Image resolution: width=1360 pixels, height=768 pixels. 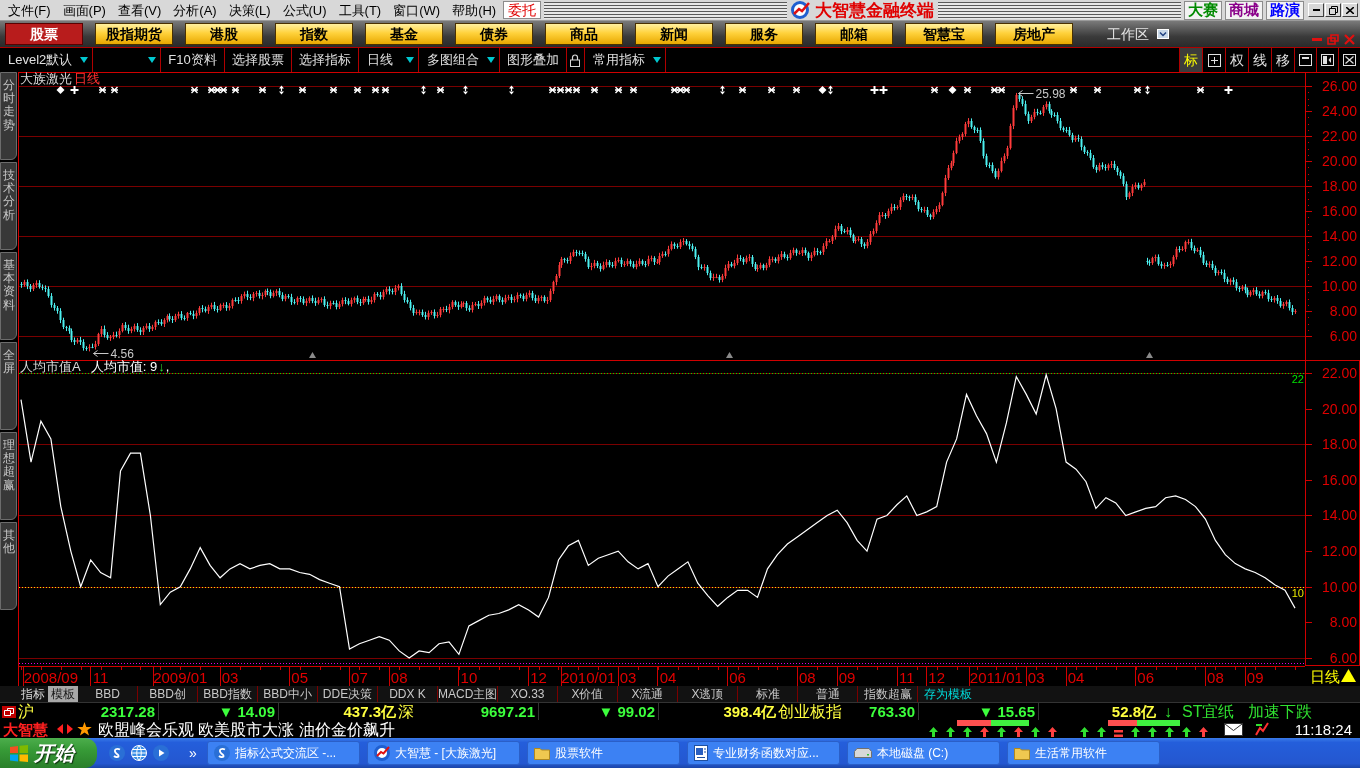 What do you see at coordinates (1333, 676) in the screenshot?
I see `period-button: 日线` at bounding box center [1333, 676].